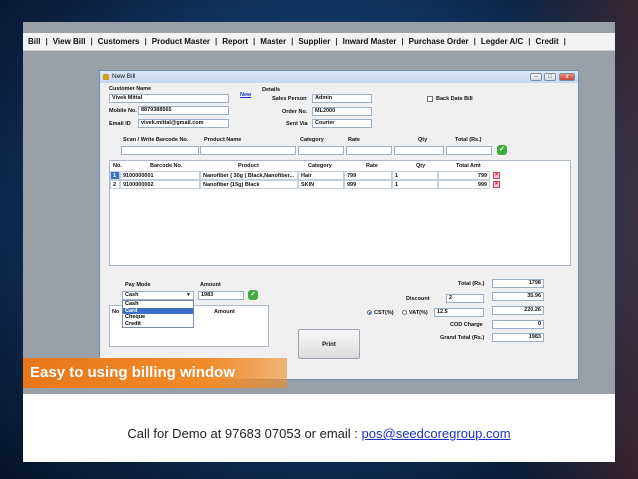 This screenshot has height=479, width=638. I want to click on cell-category: SKIN, so click(321, 184).